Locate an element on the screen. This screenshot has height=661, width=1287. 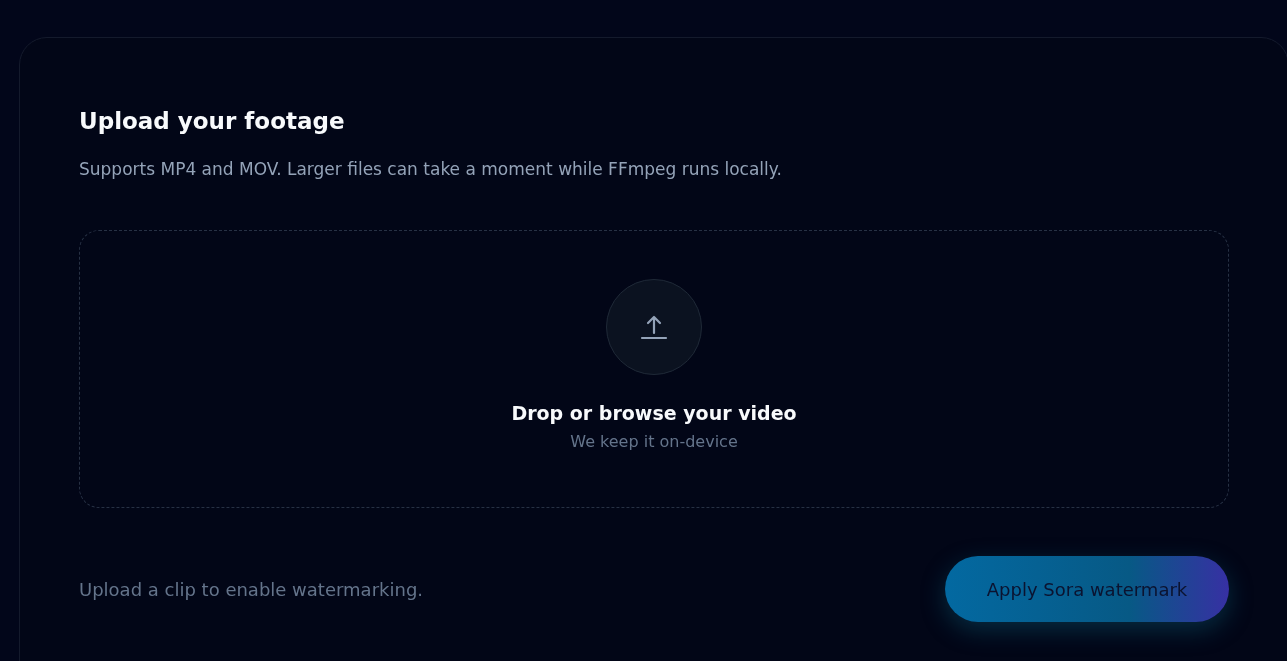
section-description: Supports MP4 and MOV. Larger files can take a moment while FFmpeg runs locally. is located at coordinates (431, 169).